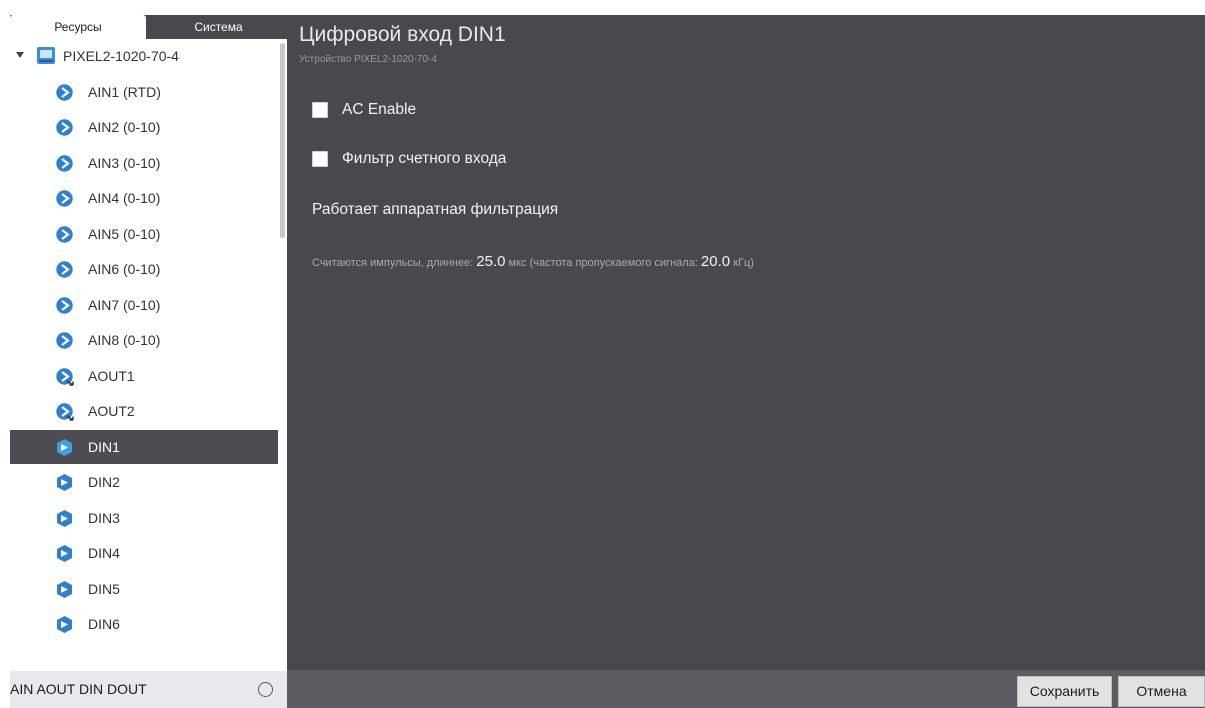  Describe the element at coordinates (148, 689) in the screenshot. I see `filter-bar: AIN AOUT DIN DOUT` at that location.